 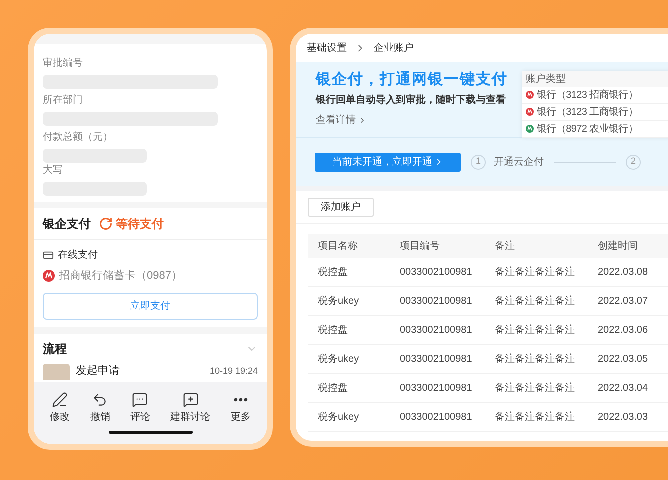 What do you see at coordinates (624, 417) in the screenshot?
I see `table-cell-text: 2022.03.03` at bounding box center [624, 417].